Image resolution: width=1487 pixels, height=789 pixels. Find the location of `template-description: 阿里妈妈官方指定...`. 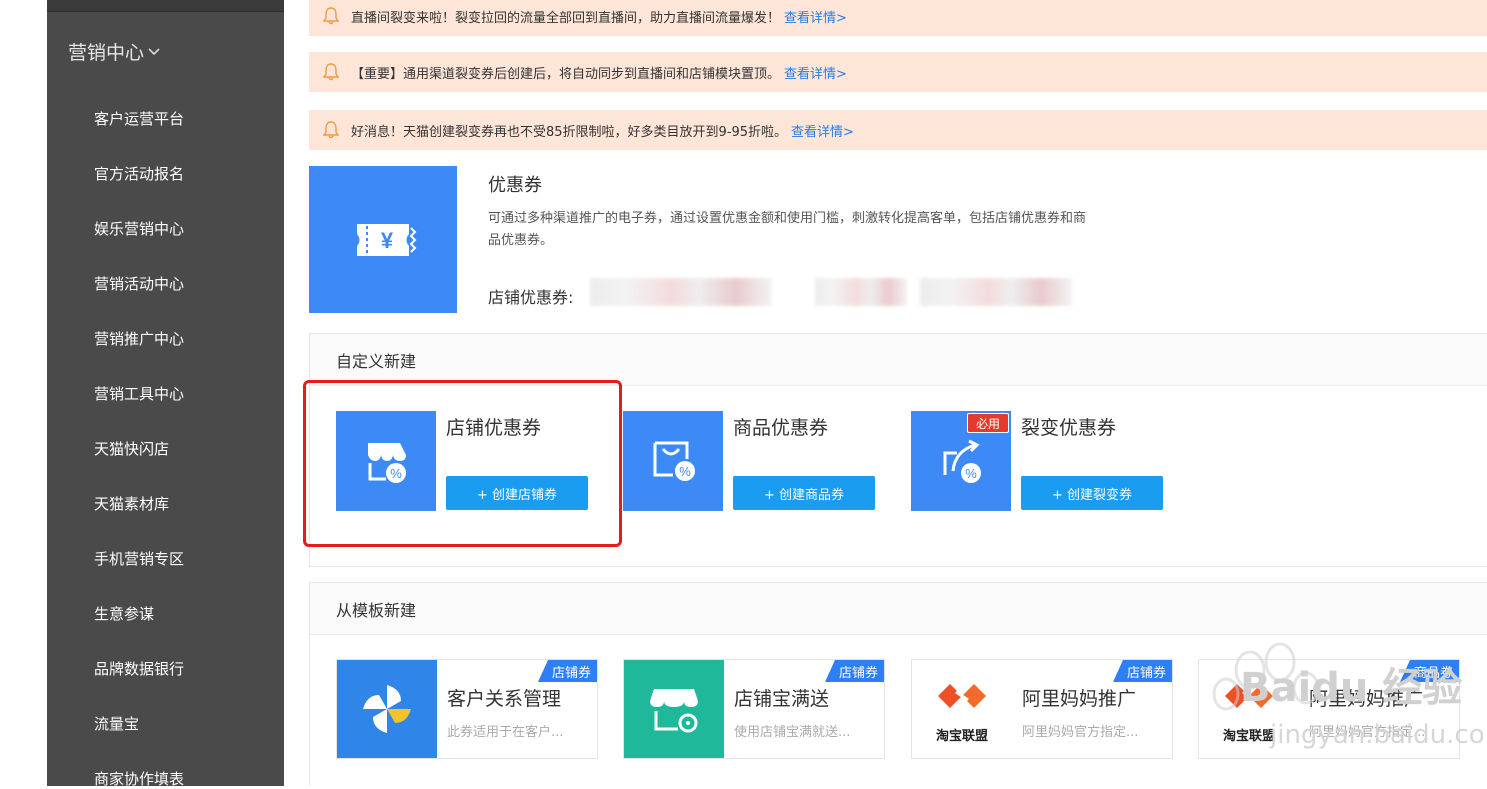

template-description: 阿里妈妈官方指定... is located at coordinates (1080, 732).